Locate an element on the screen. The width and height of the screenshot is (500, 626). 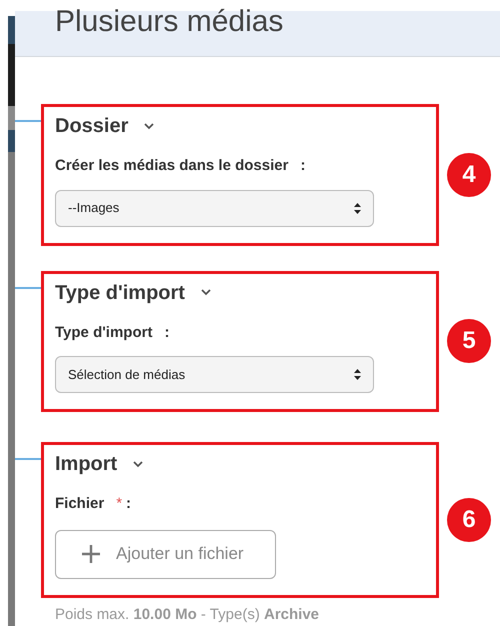
section-title: Dossier is located at coordinates (91, 126).